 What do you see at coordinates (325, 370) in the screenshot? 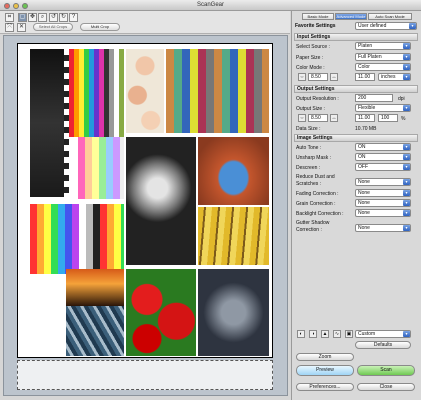
I see `preview-button: Preview` at bounding box center [325, 370].